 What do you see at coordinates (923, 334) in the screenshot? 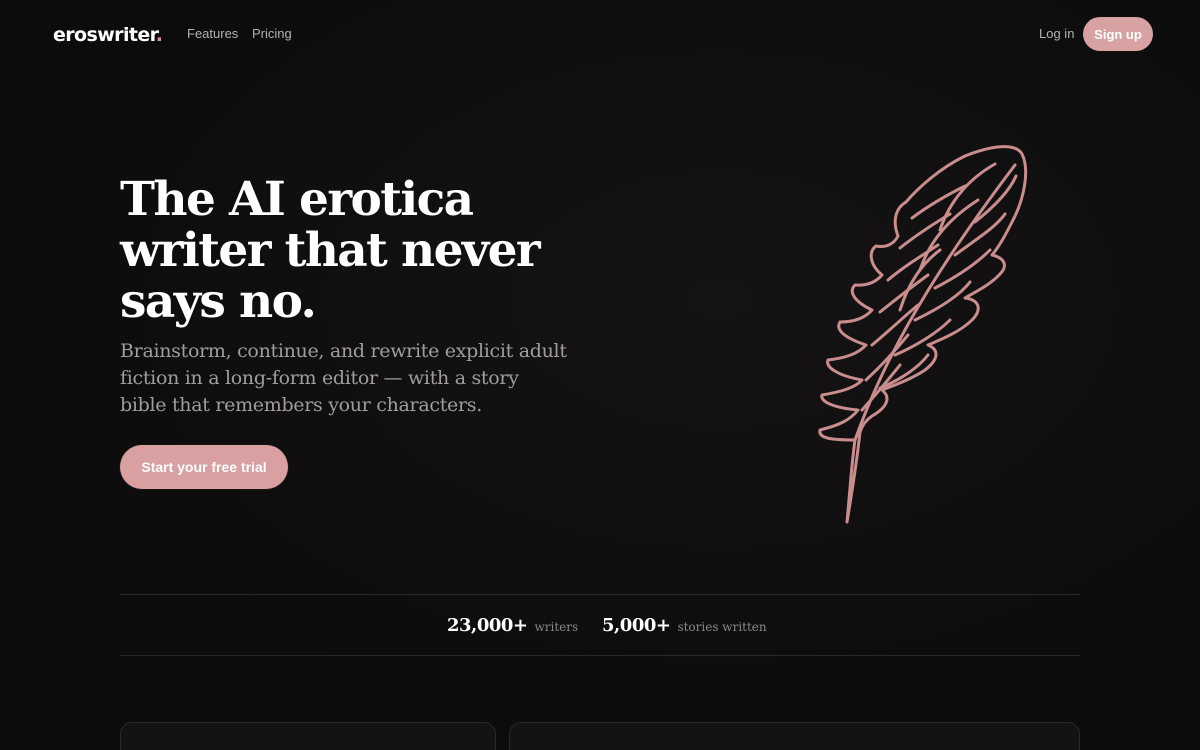
I see `feather-icon` at bounding box center [923, 334].